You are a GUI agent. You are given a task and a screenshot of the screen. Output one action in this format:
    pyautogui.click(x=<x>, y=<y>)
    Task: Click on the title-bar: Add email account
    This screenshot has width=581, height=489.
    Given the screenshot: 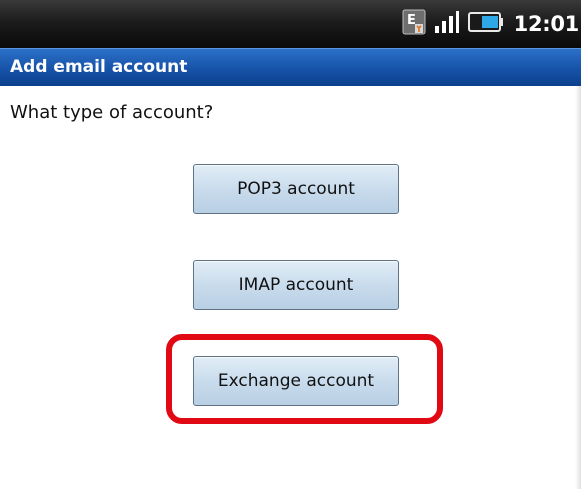 What is the action you would take?
    pyautogui.click(x=290, y=67)
    